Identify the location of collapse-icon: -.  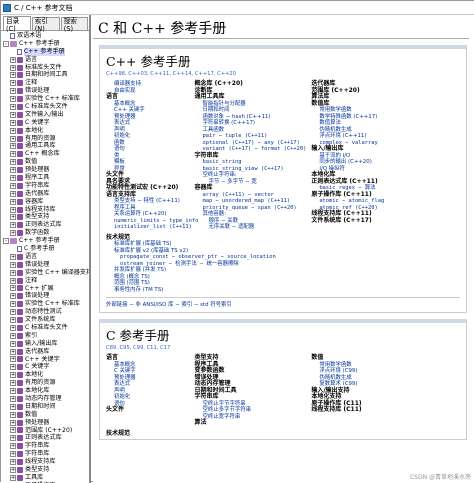
(6, 44).